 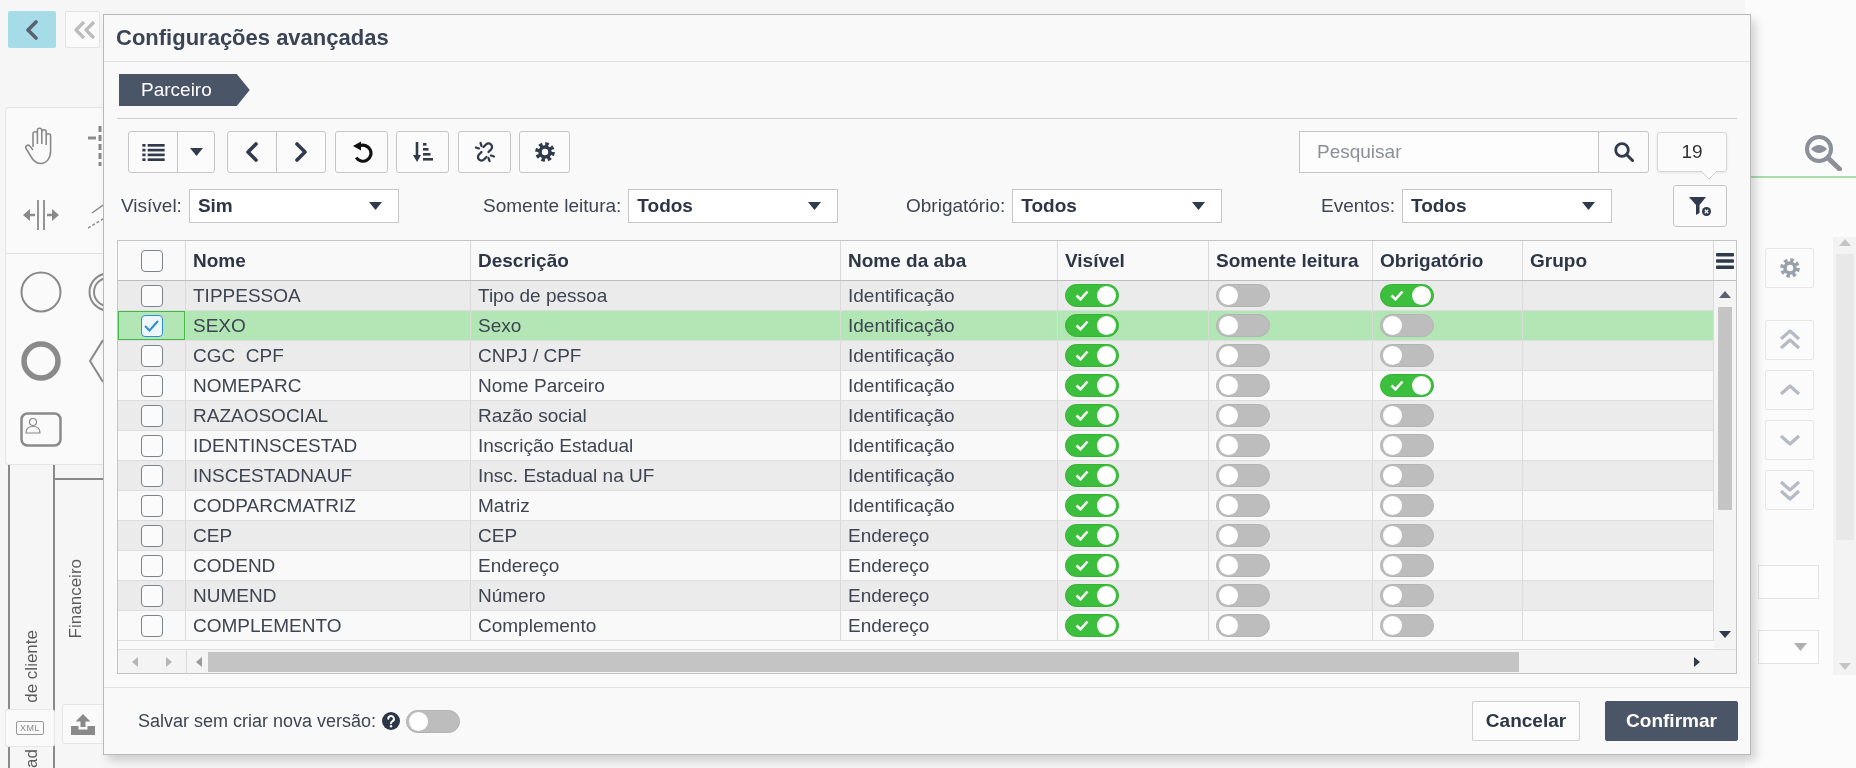 I want to click on table-row: RAZAOSOCIAL Razão social Identificação, so click(x=916, y=416).